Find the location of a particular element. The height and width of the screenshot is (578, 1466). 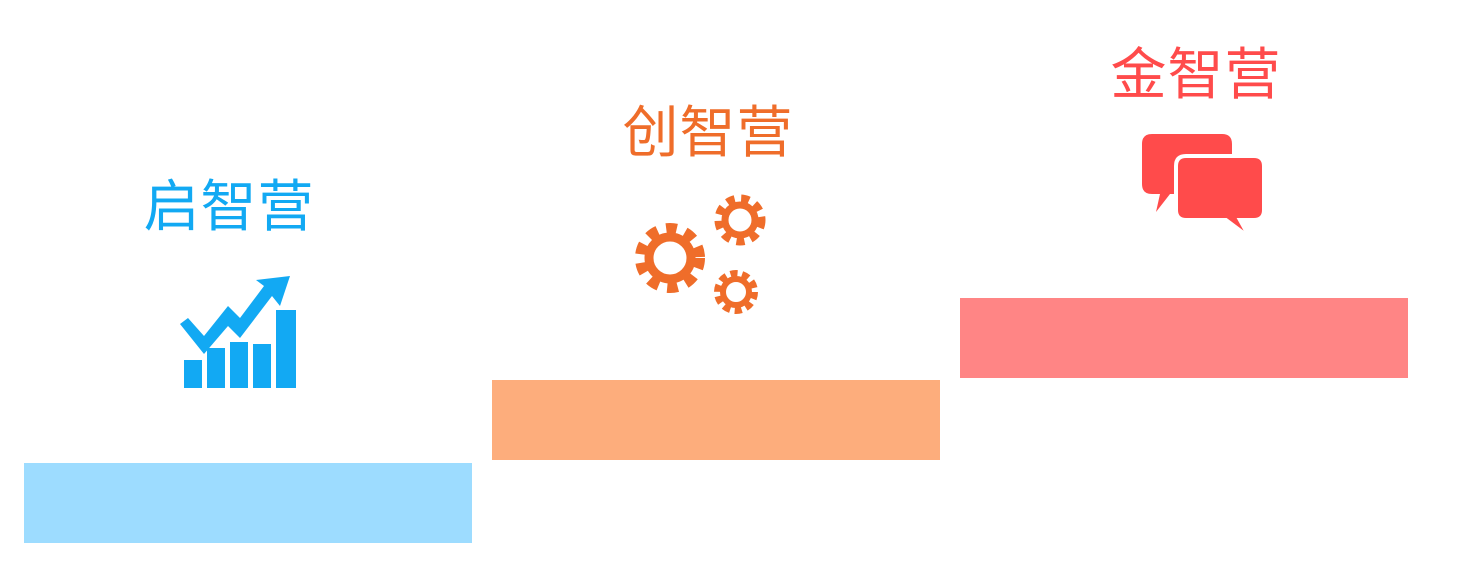

gears-icon is located at coordinates (700, 254).